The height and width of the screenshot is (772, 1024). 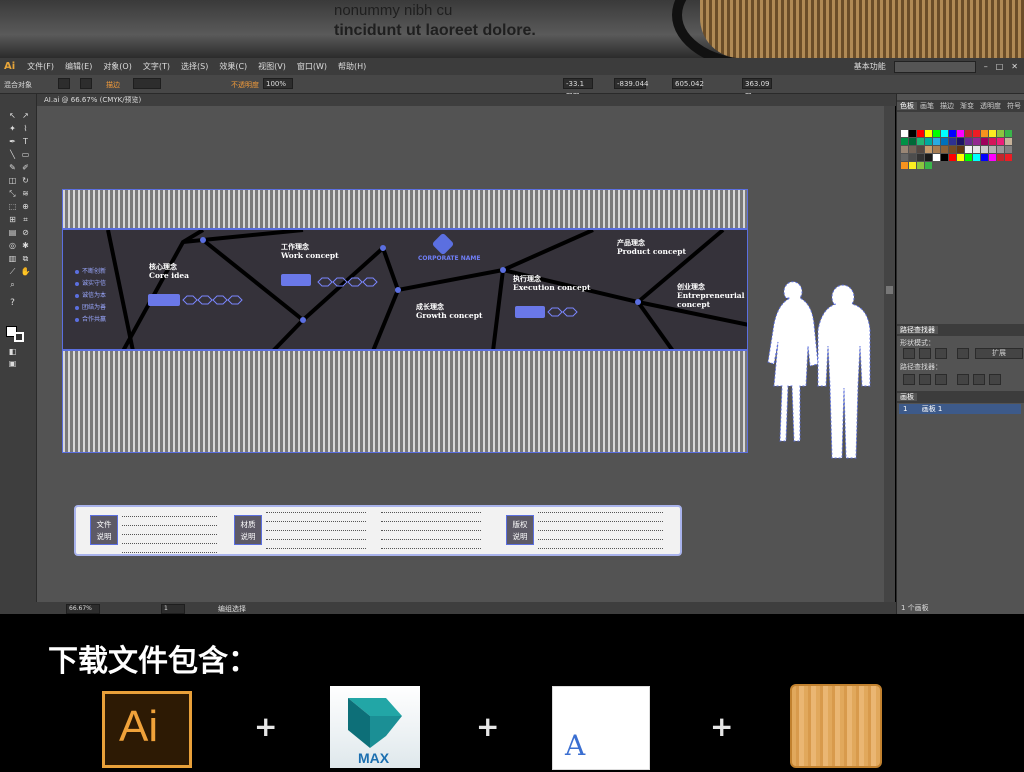 What do you see at coordinates (12, 232) in the screenshot?
I see `gradient-tool-icon: ▤` at bounding box center [12, 232].